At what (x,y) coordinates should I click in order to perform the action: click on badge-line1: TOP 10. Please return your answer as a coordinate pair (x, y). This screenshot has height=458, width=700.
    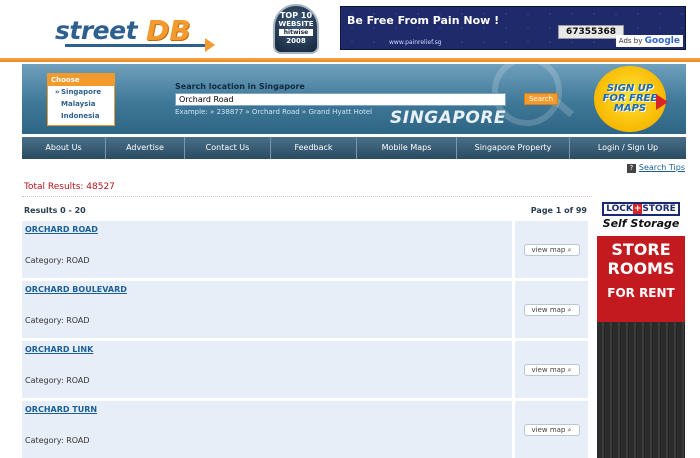
    Looking at the image, I should click on (296, 15).